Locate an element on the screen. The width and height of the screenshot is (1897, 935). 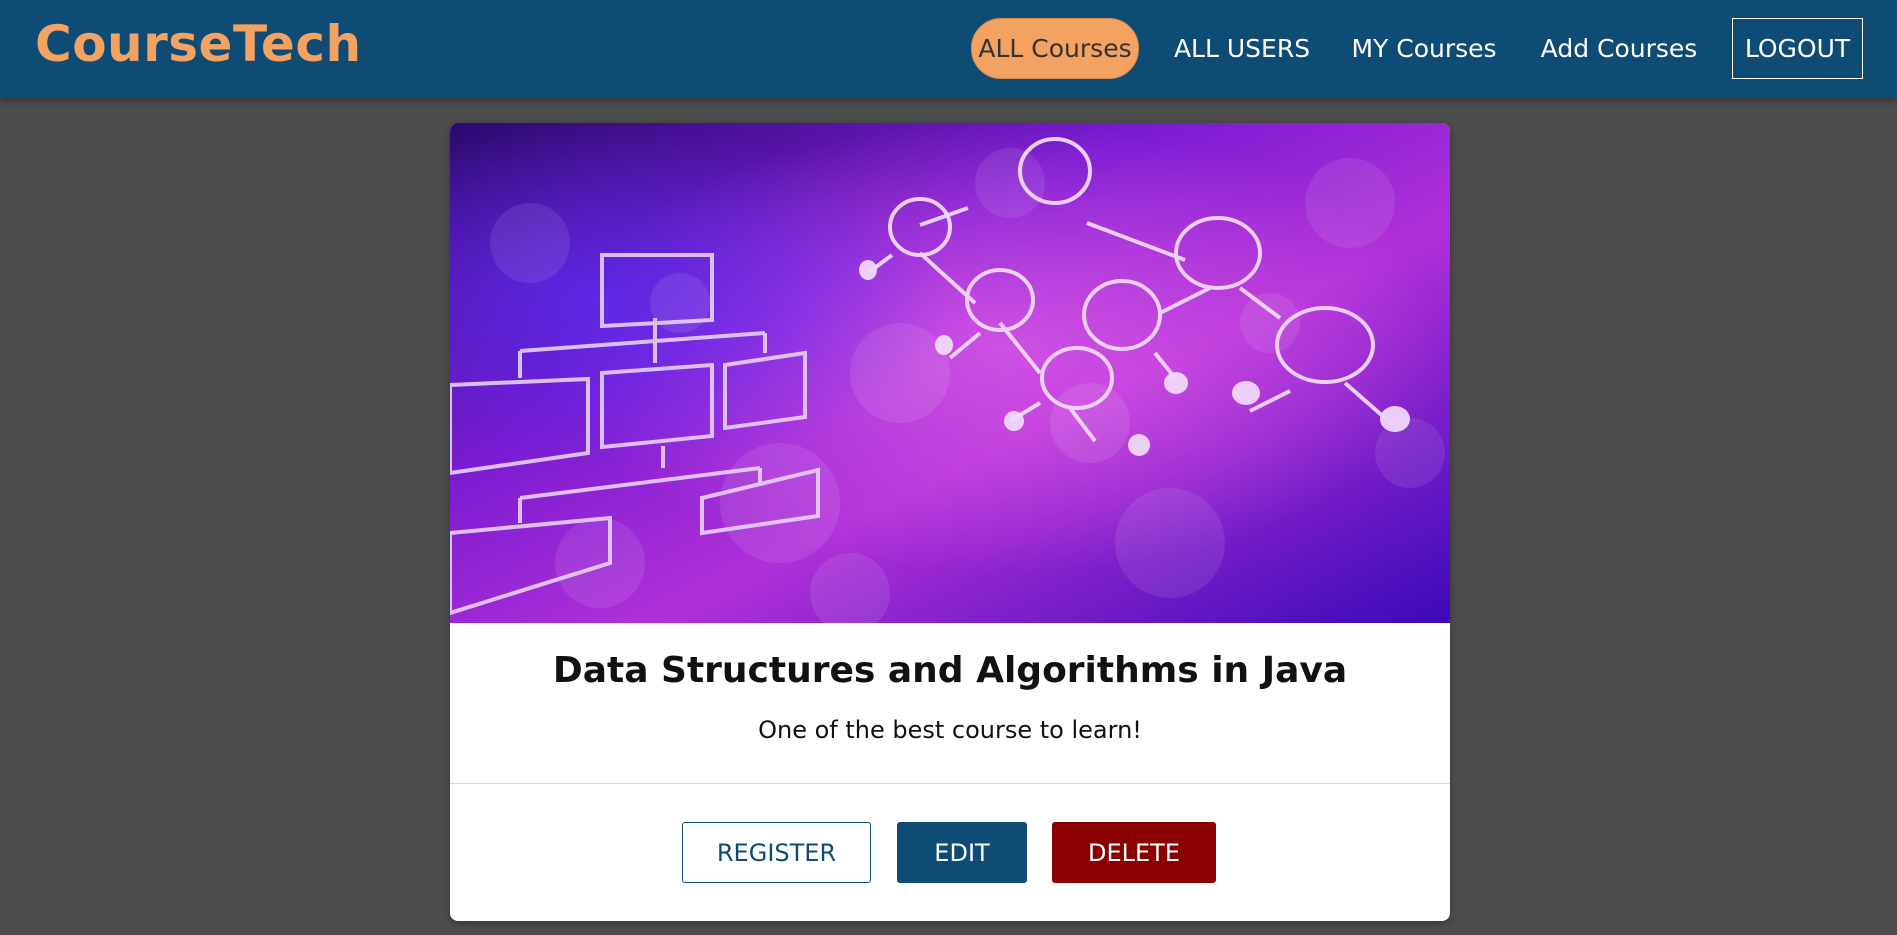
brand-logo: CourseTech is located at coordinates (198, 44).